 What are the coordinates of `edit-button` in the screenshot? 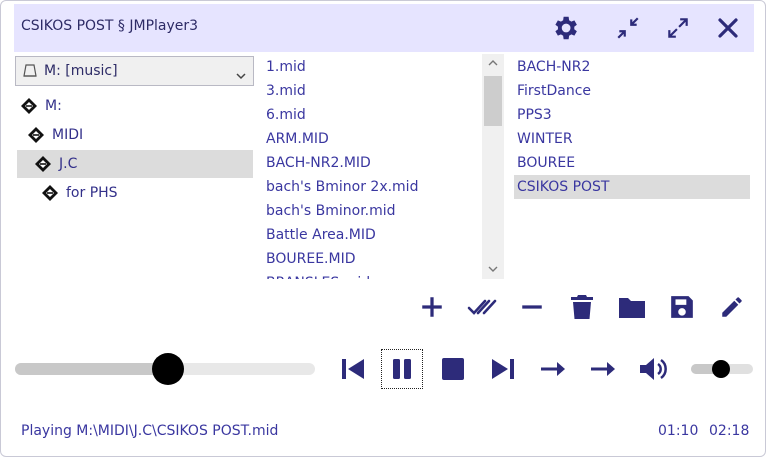 It's located at (732, 307).